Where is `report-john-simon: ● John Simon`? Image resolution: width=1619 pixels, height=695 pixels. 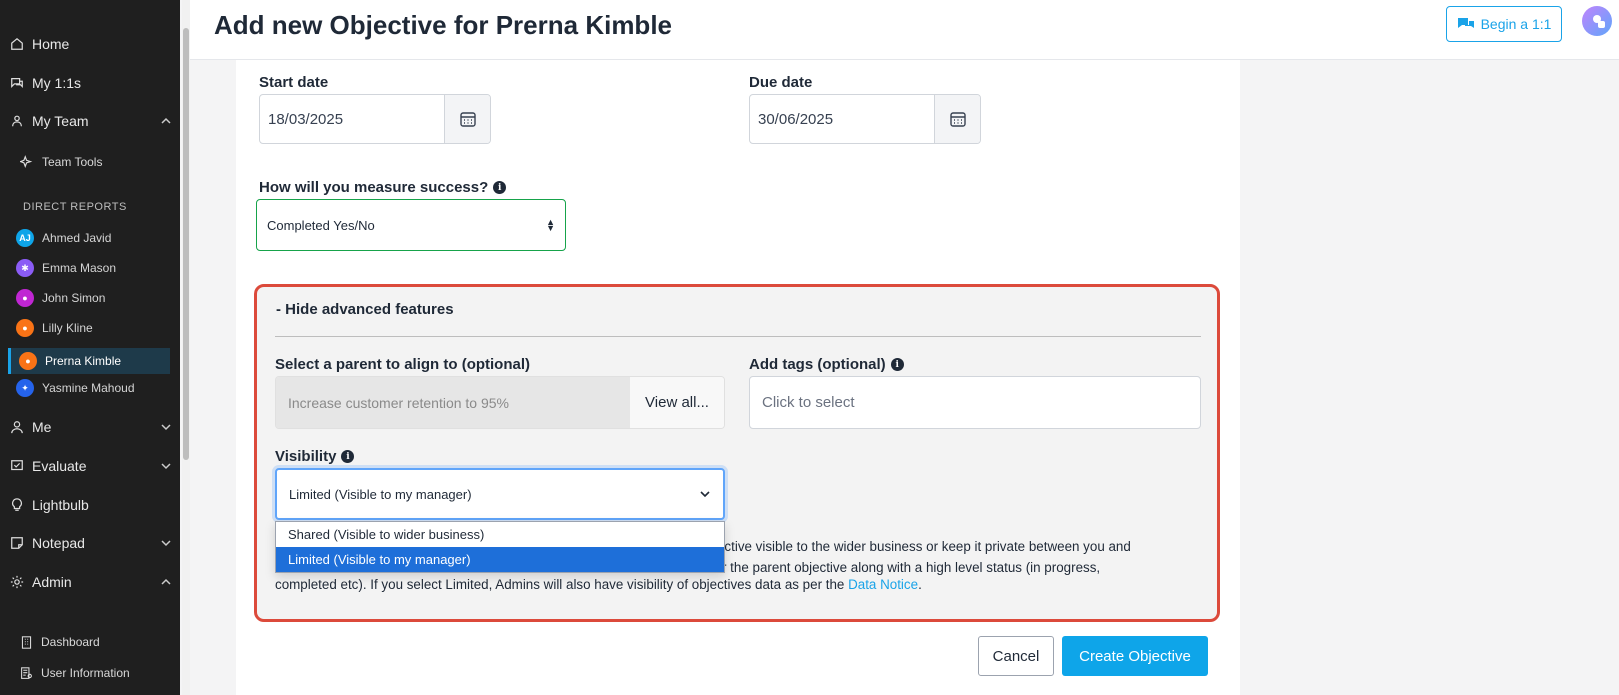
report-john-simon: ● John Simon is located at coordinates (60, 298).